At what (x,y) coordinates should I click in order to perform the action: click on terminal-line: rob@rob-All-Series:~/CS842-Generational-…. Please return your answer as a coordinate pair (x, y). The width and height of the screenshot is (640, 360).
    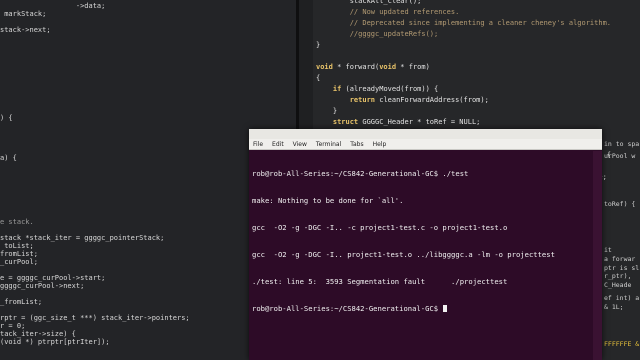
    Looking at the image, I should click on (360, 173).